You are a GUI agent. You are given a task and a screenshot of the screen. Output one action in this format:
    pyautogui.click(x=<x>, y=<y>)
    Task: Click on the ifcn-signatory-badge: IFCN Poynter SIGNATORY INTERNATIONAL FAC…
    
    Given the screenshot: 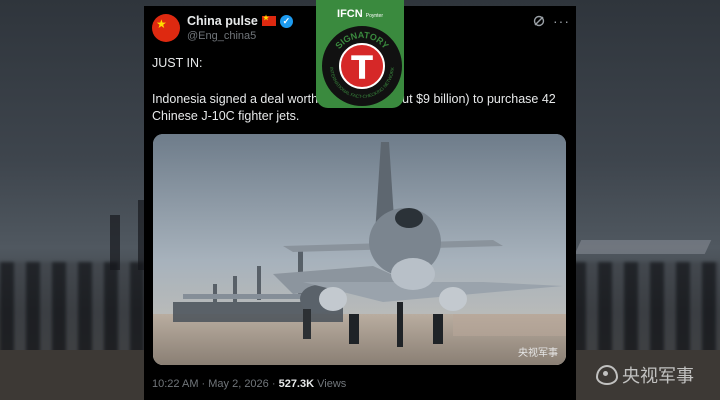 What is the action you would take?
    pyautogui.click(x=360, y=54)
    